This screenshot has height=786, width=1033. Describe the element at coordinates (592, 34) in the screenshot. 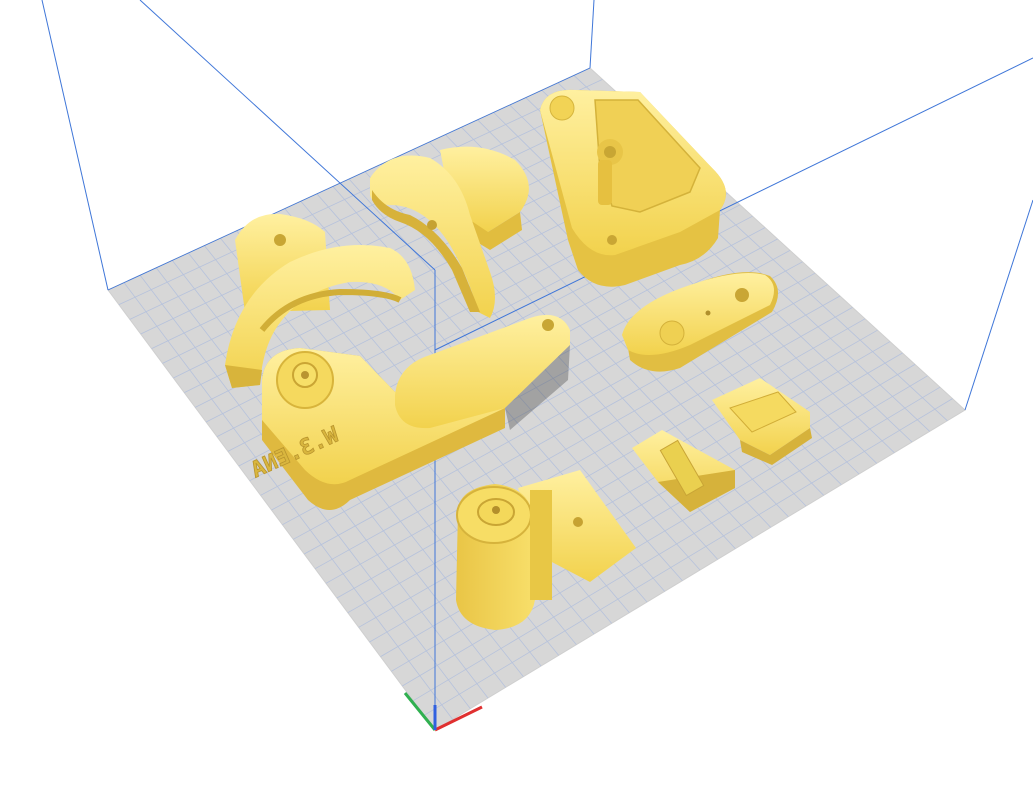

I see `volume-edge-back` at that location.